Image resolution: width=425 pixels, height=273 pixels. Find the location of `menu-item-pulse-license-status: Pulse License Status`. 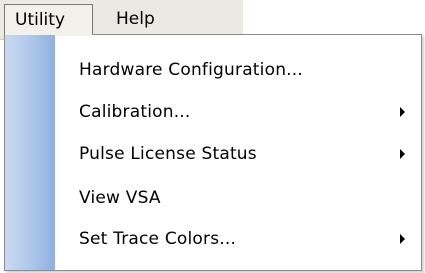

menu-item-pulse-license-status: Pulse License Status is located at coordinates (238, 154).